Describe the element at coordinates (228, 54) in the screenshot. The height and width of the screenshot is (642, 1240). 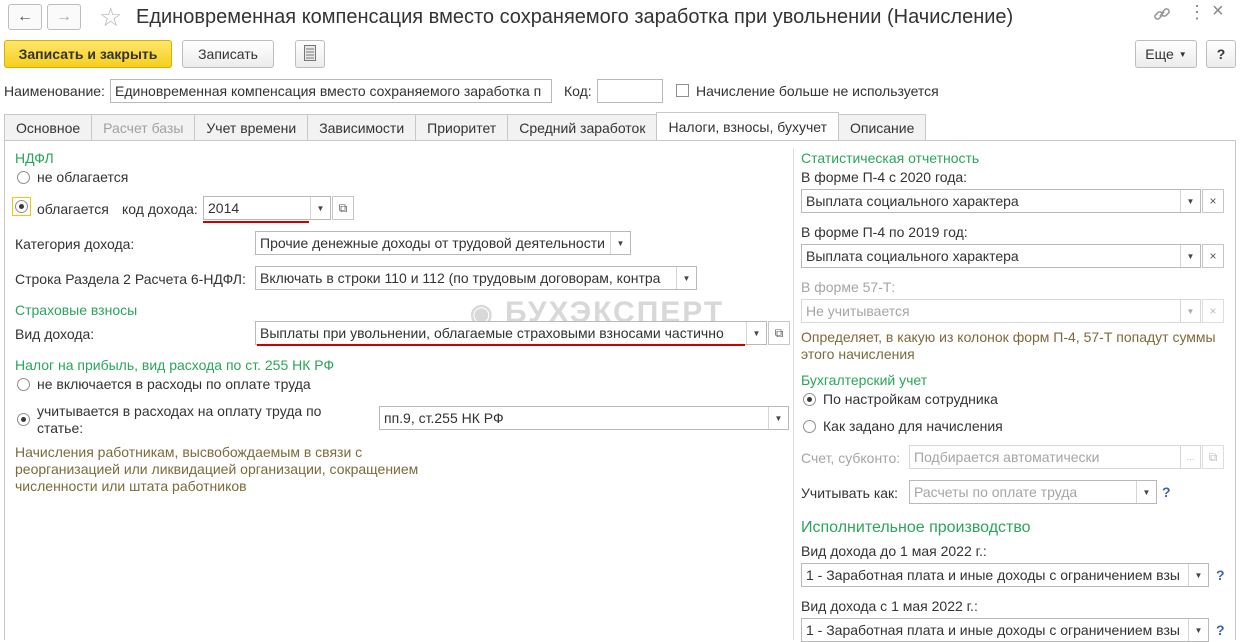
I see `save-button: Записать` at that location.